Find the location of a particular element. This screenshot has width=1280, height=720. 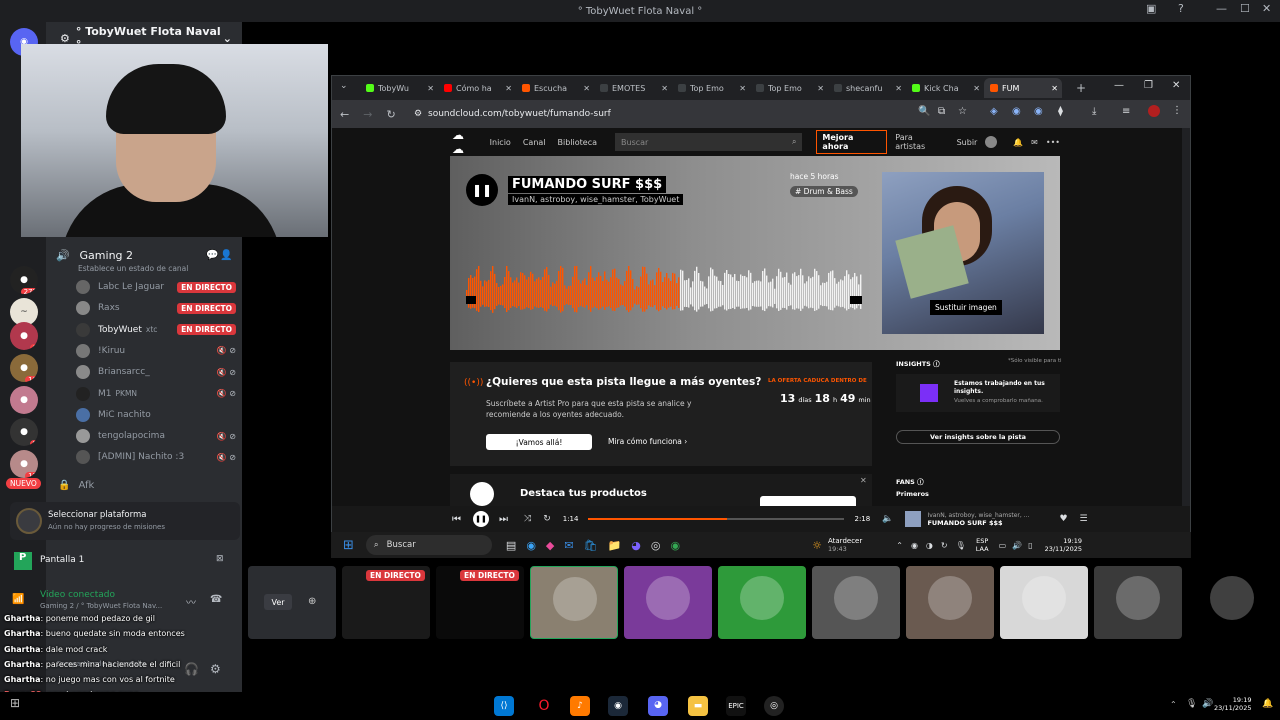

screen-share-row: P Pantalla 1 ⊠ is located at coordinates (125, 562).